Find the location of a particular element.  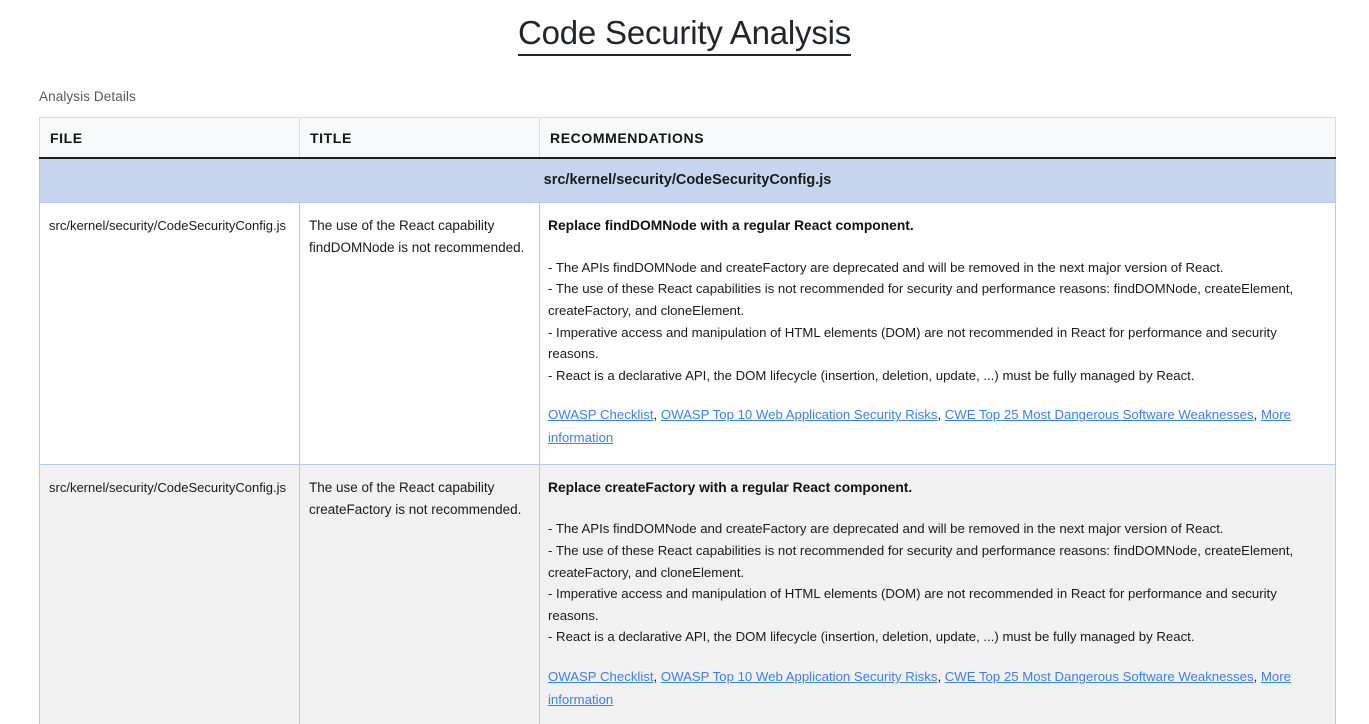

page-title: Code Security Analysis is located at coordinates (684, 28).